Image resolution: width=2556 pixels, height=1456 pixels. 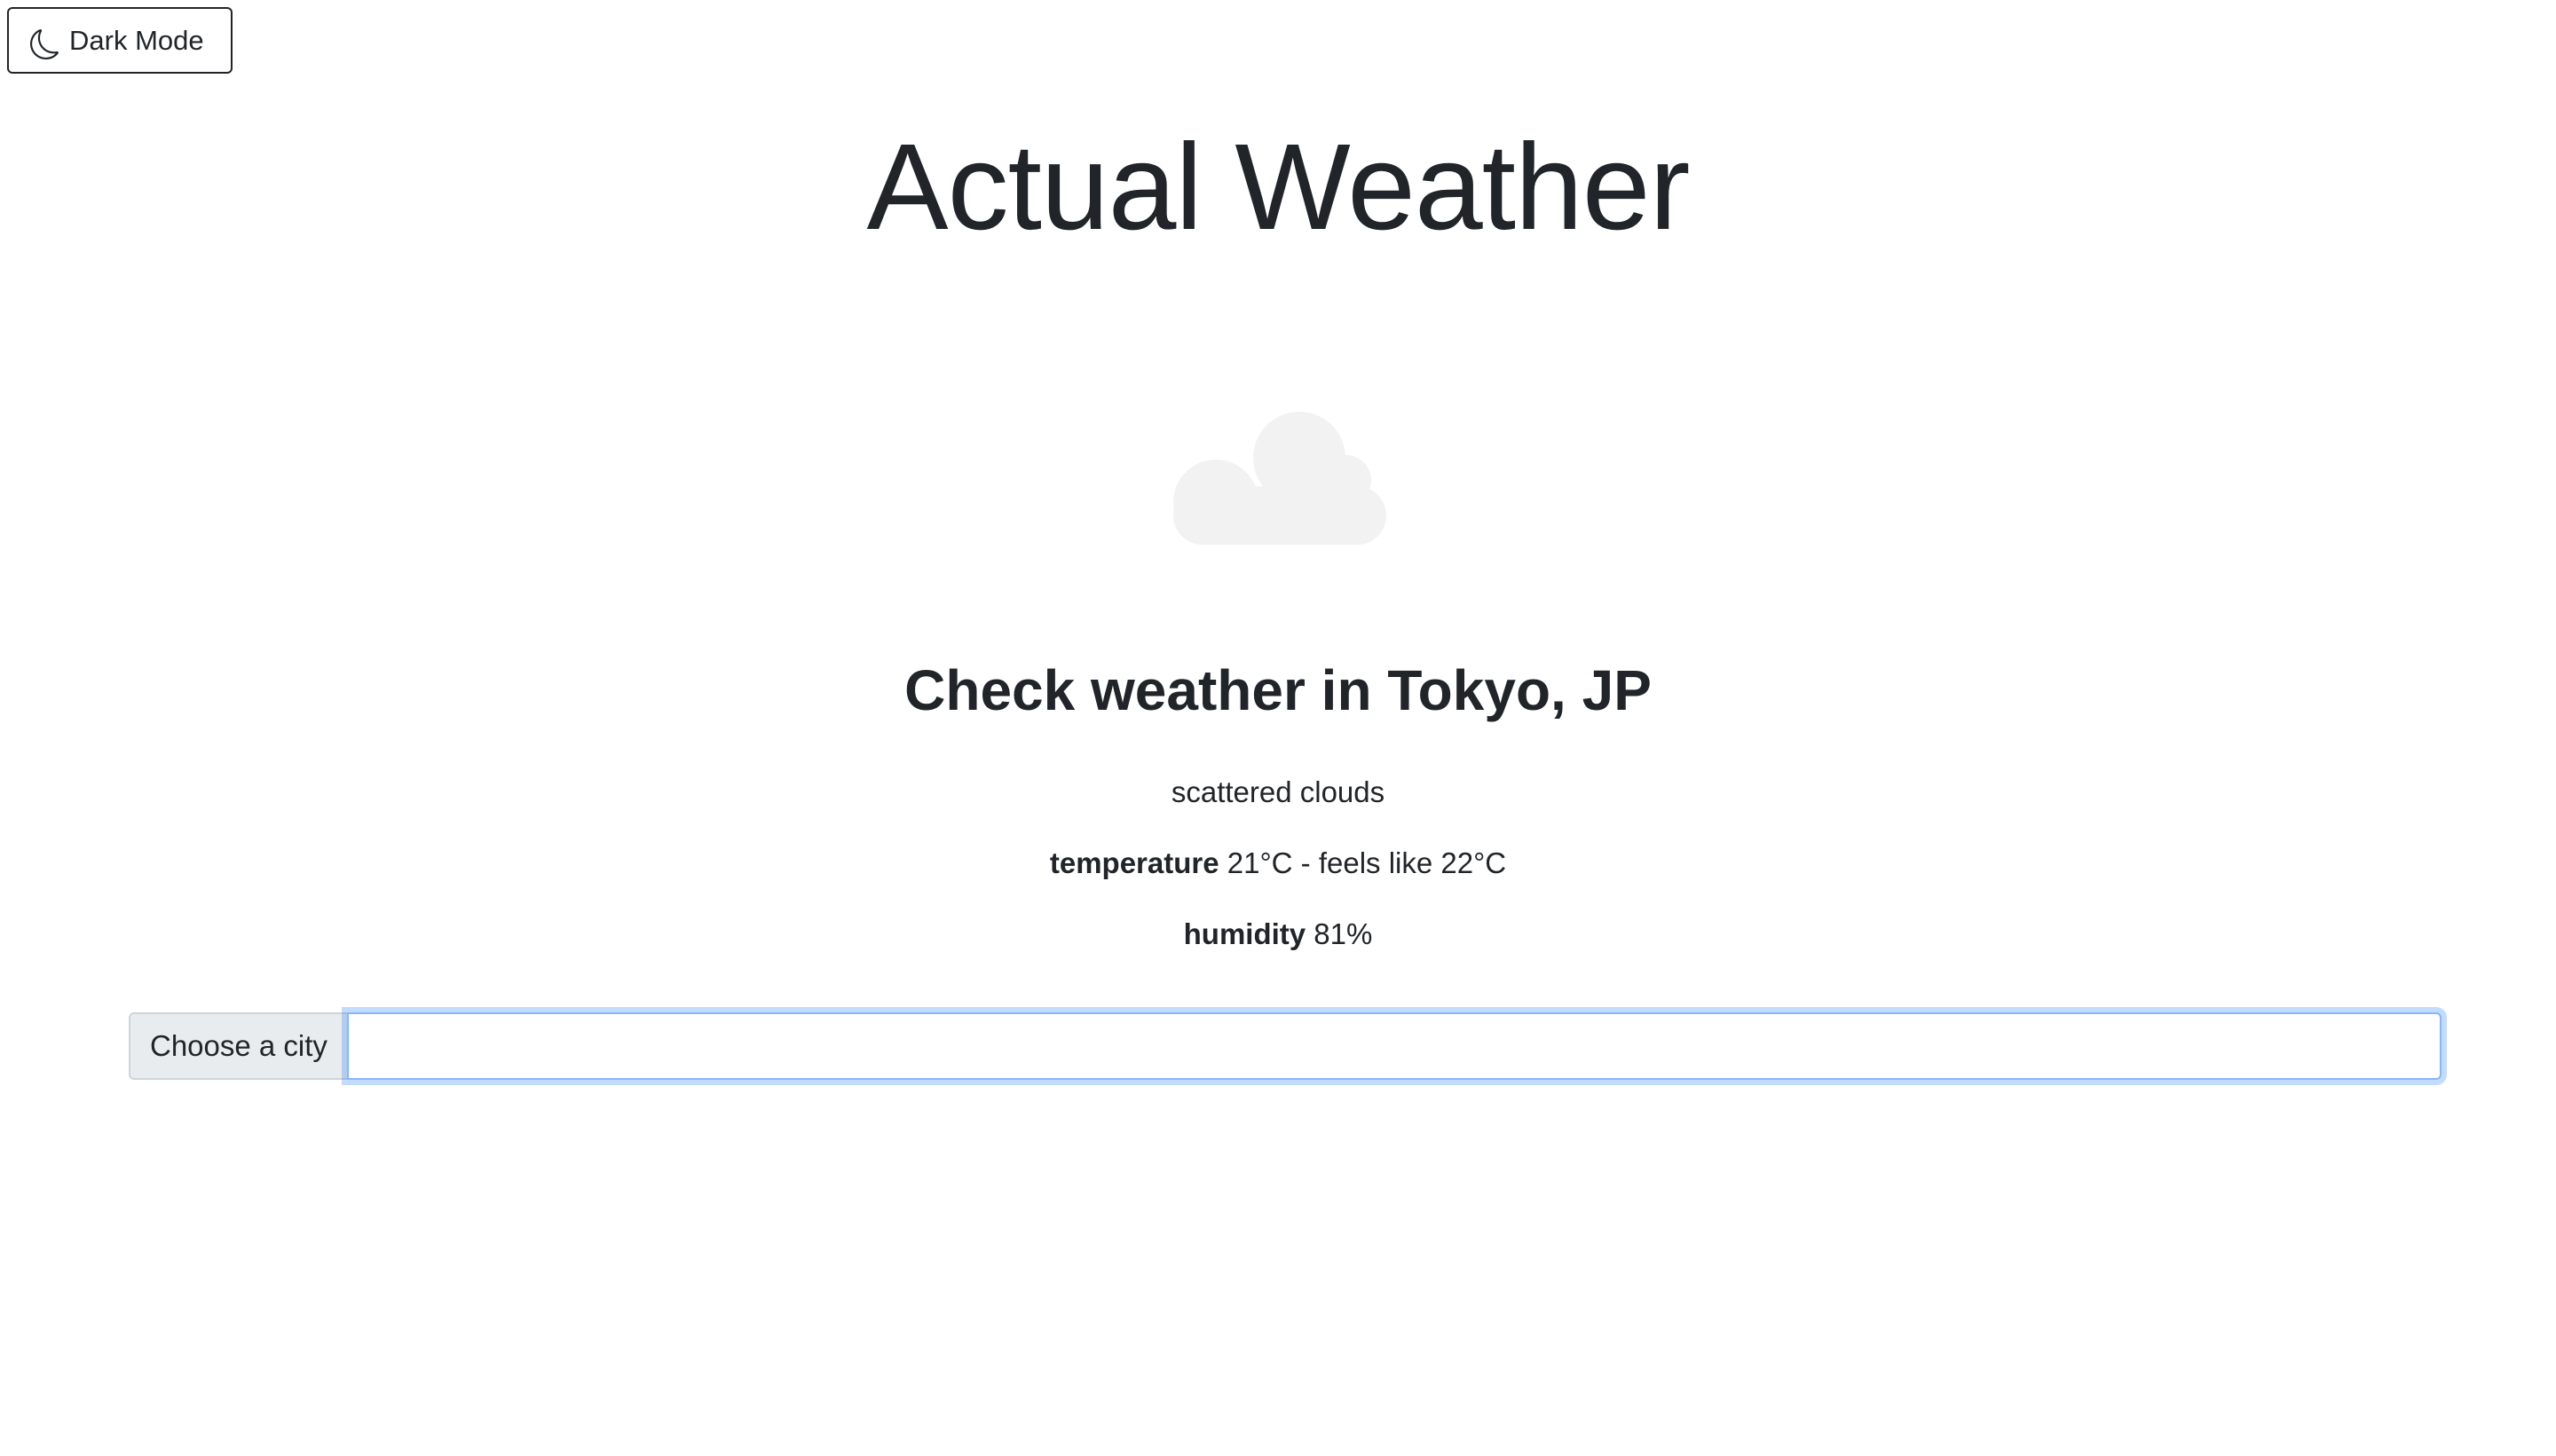 I want to click on weather-heading: Check weather in Tokyo, JP, so click(x=1278, y=690).